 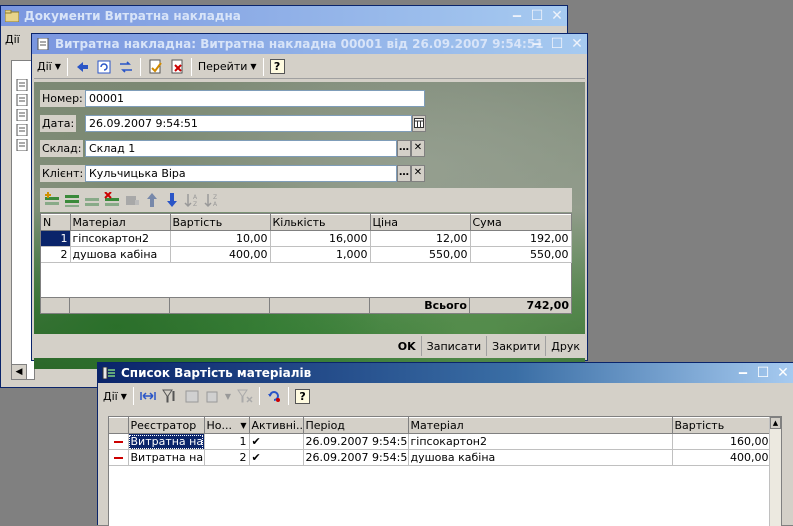 What do you see at coordinates (418, 148) in the screenshot?
I see `warehouse-clear-button: ✕` at bounding box center [418, 148].